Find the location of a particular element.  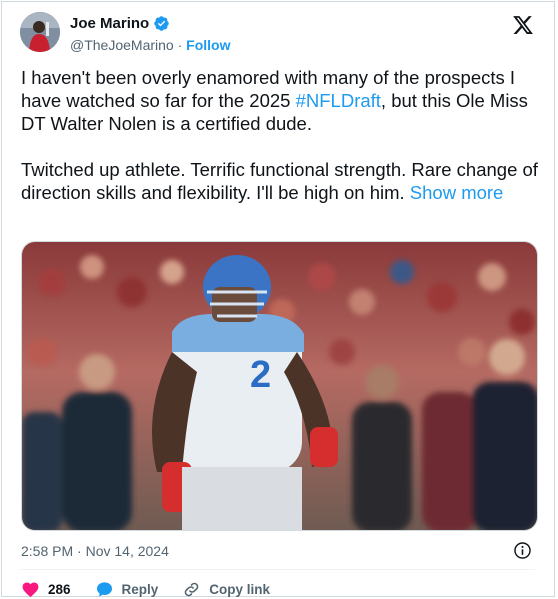

author-display-name: Joe Marino is located at coordinates (109, 23).